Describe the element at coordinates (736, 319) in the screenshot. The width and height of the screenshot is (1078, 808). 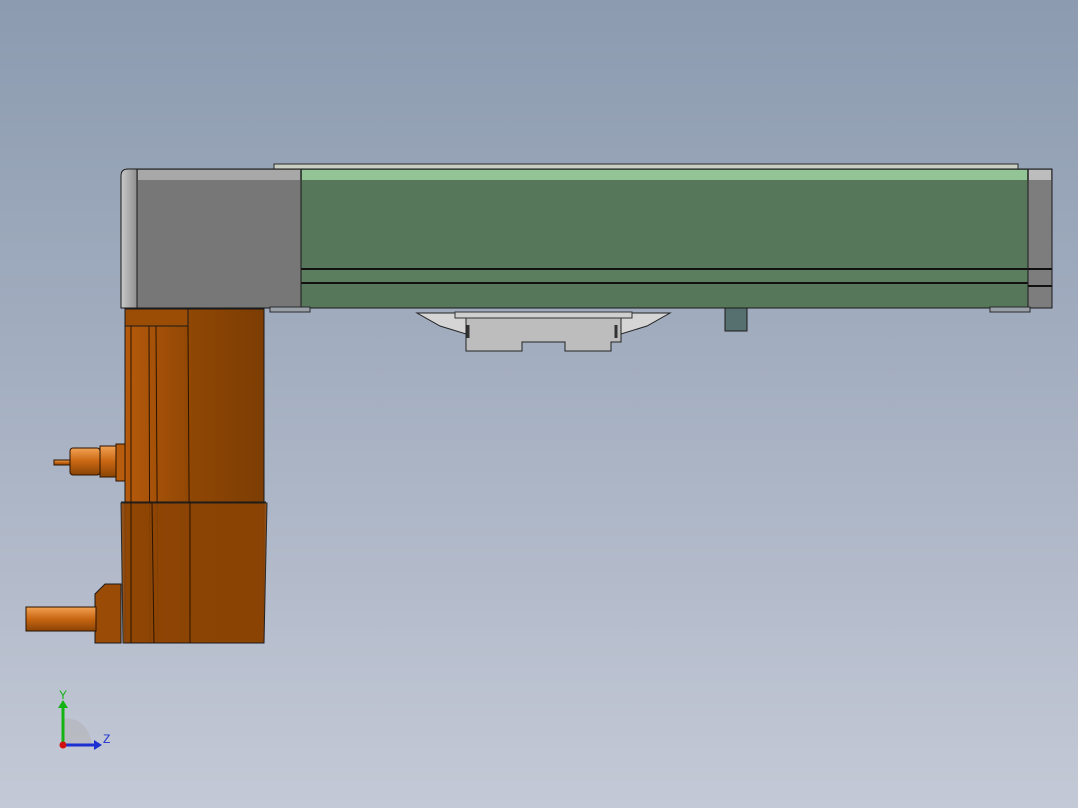
I see `sensor-block` at that location.